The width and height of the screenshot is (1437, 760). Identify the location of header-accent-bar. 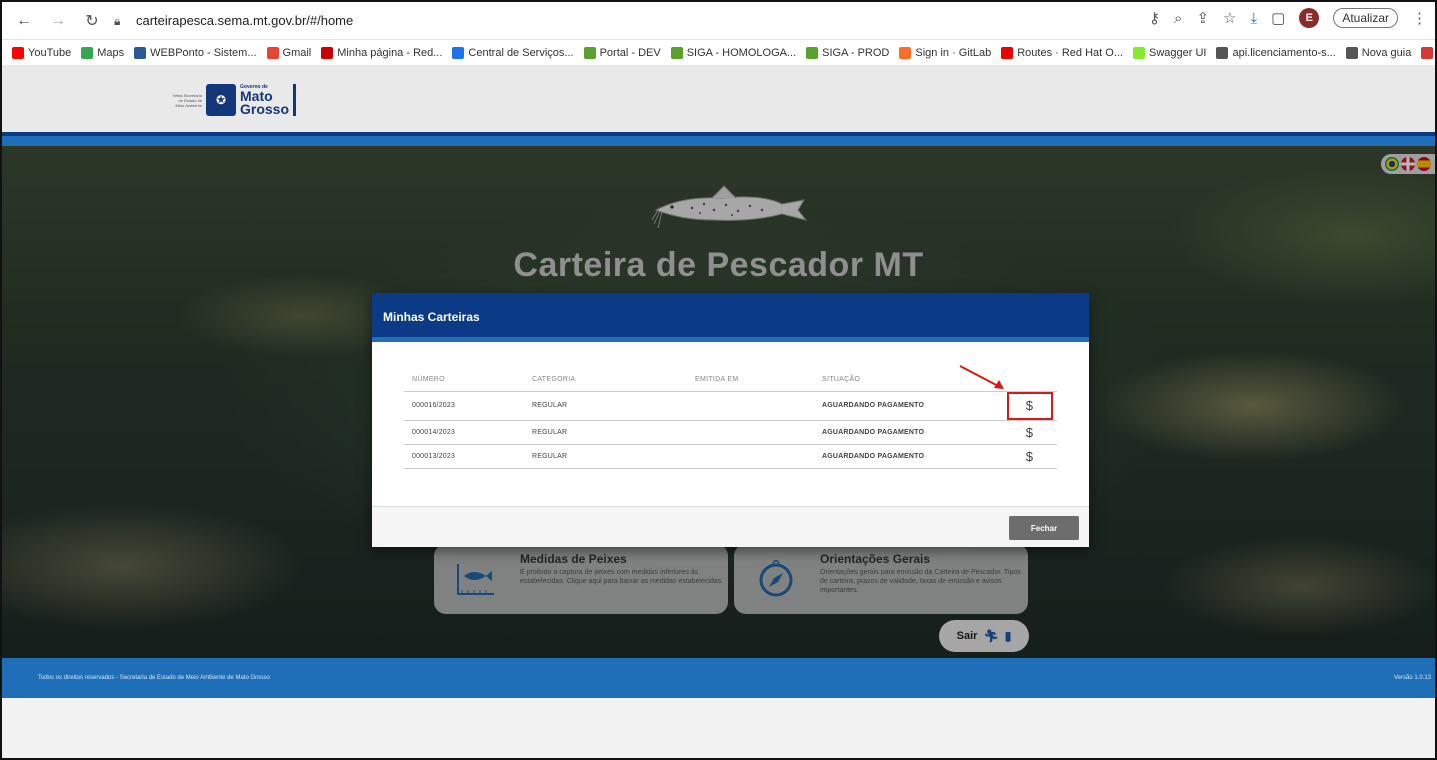
(718, 141).